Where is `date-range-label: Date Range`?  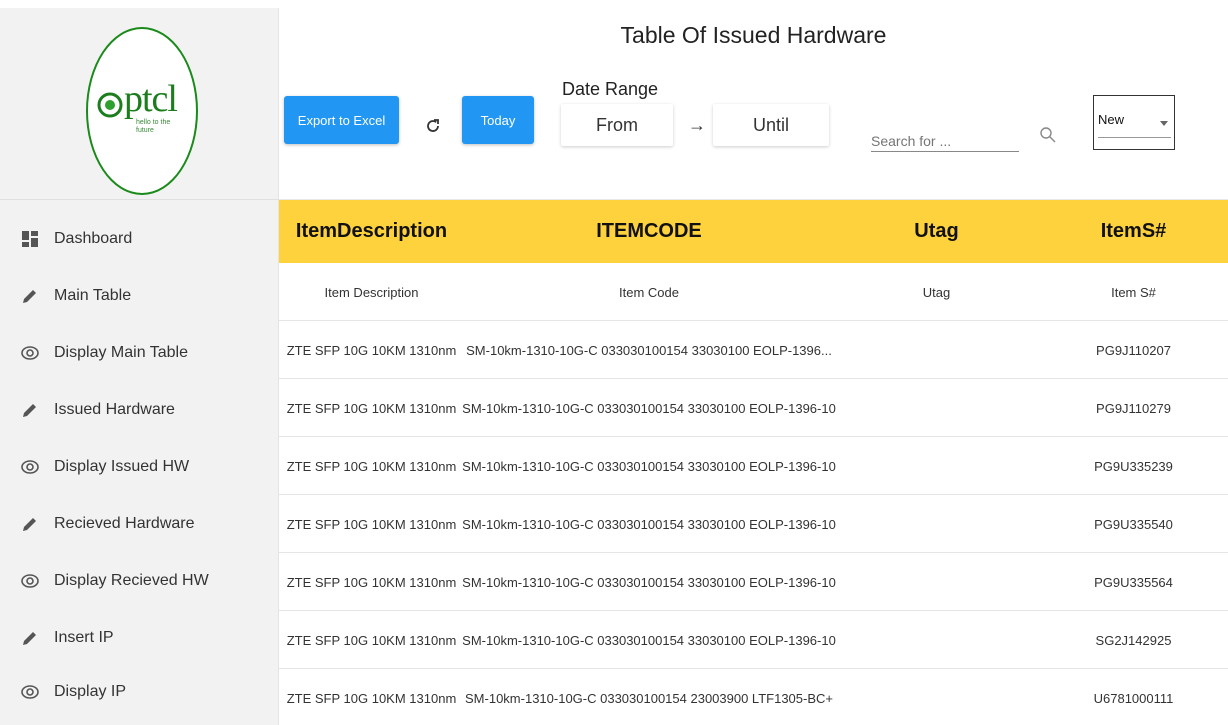 date-range-label: Date Range is located at coordinates (610, 89).